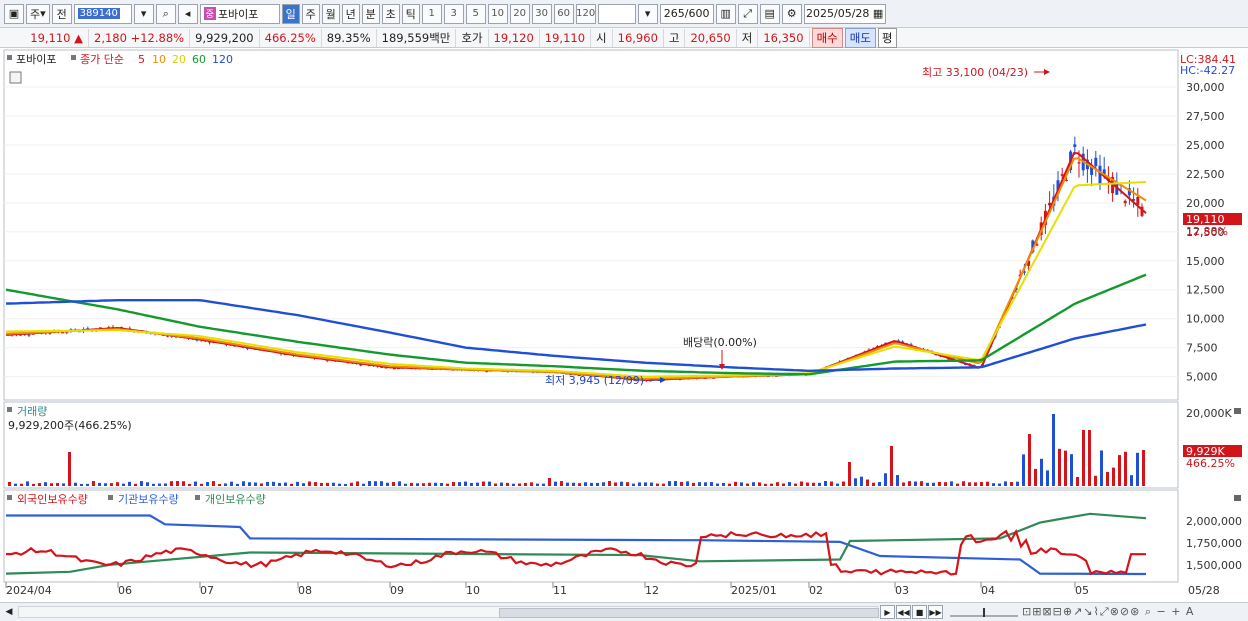 Image resolution: width=1248 pixels, height=621 pixels. Describe the element at coordinates (235, 499) in the screenshot. I see `legend-individual-holding: 개인보유수량` at that location.